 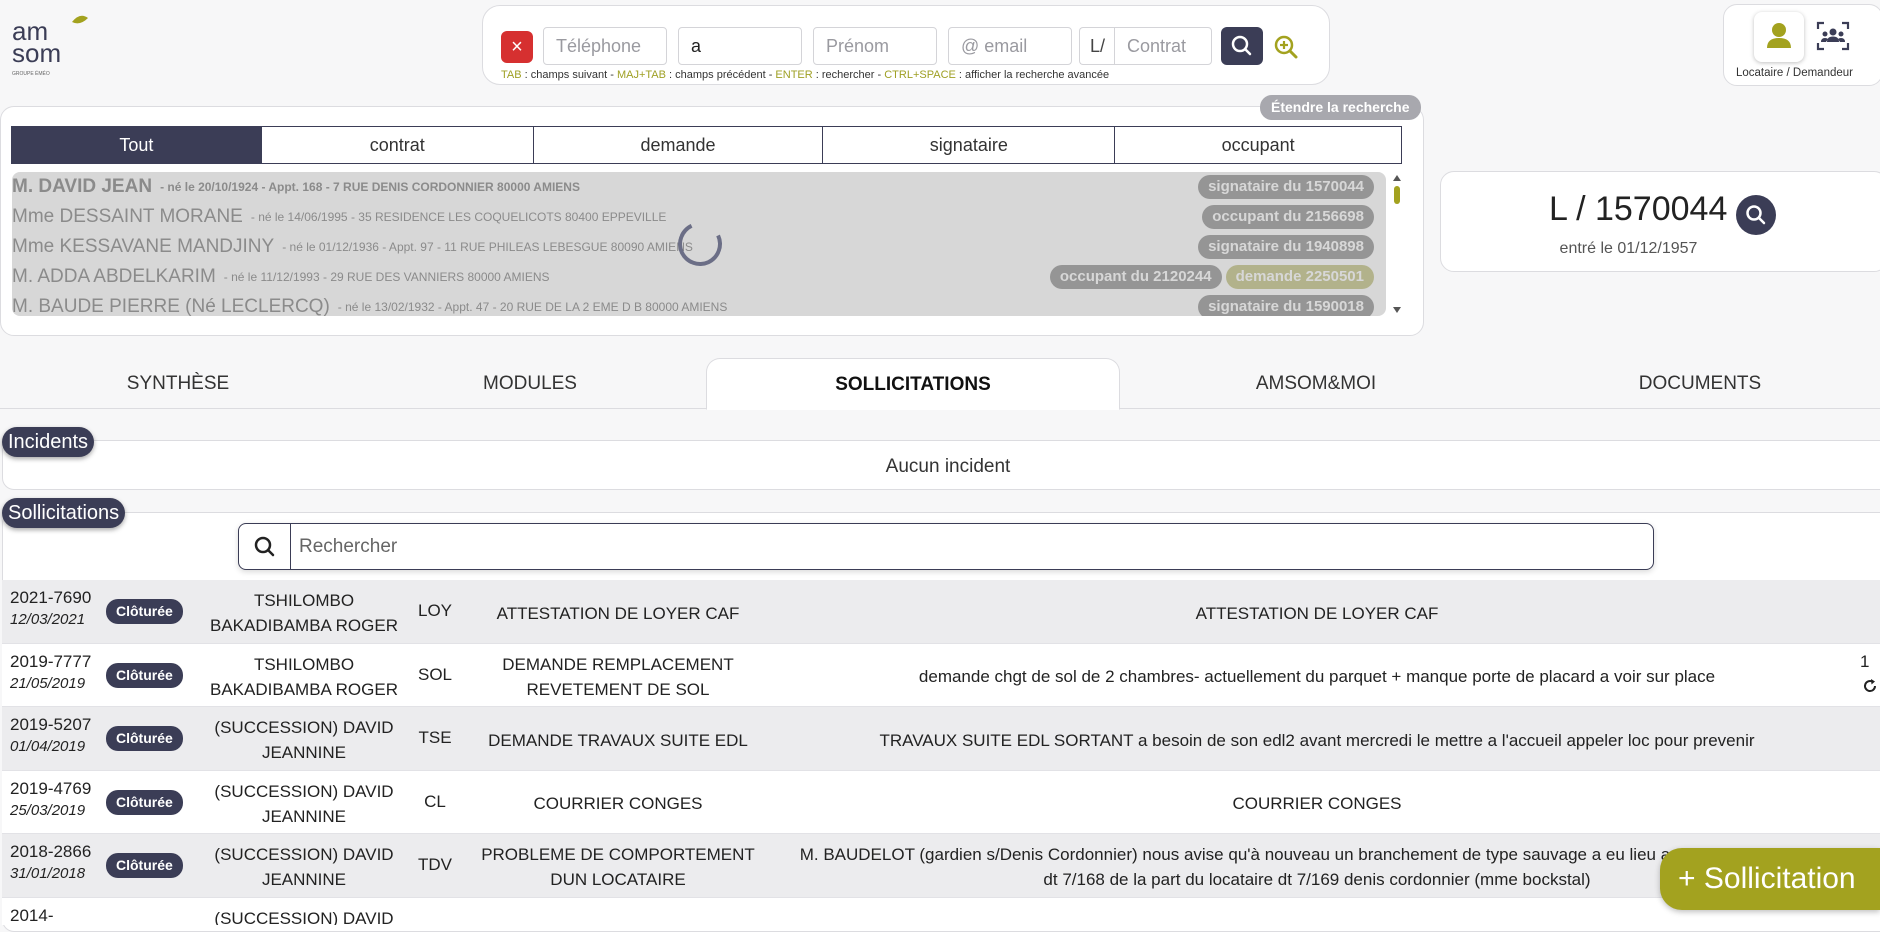 I want to click on request-ref: 2018-2866, so click(x=51, y=851).